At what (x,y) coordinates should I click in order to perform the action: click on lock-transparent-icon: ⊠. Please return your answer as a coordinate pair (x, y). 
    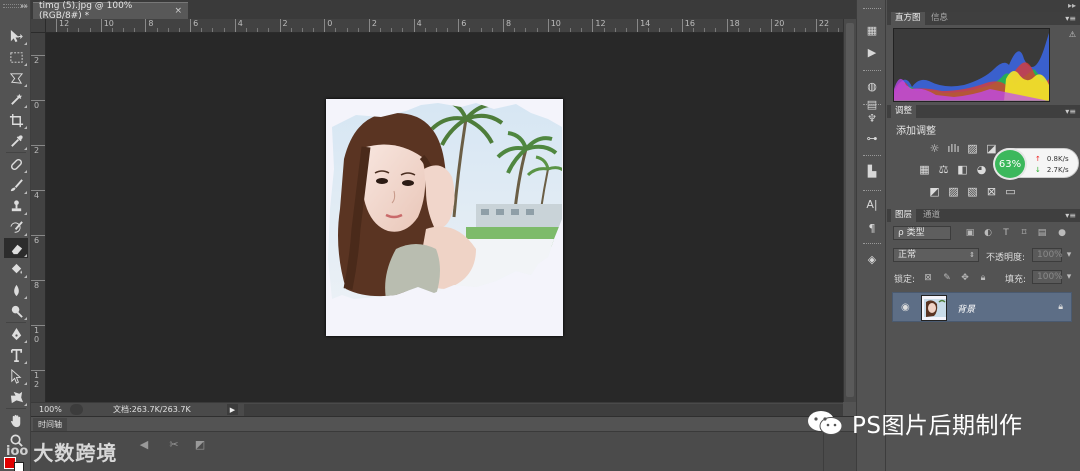
    Looking at the image, I should click on (928, 278).